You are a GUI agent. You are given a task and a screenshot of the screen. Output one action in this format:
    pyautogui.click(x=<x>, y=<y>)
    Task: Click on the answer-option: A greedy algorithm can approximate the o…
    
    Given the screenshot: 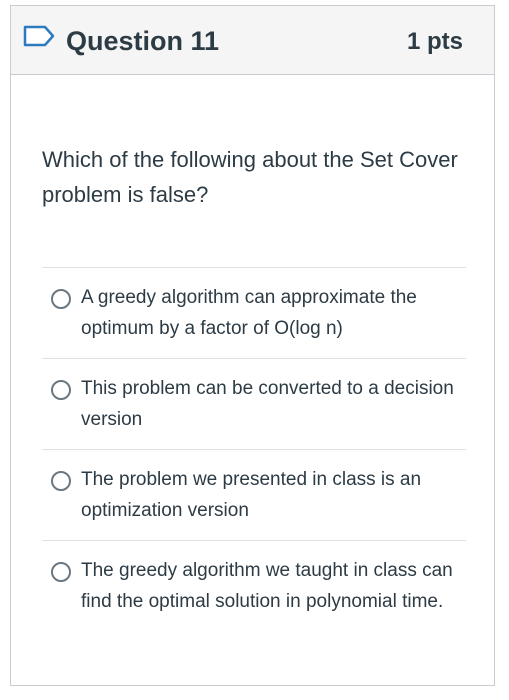 What is the action you would take?
    pyautogui.click(x=254, y=312)
    